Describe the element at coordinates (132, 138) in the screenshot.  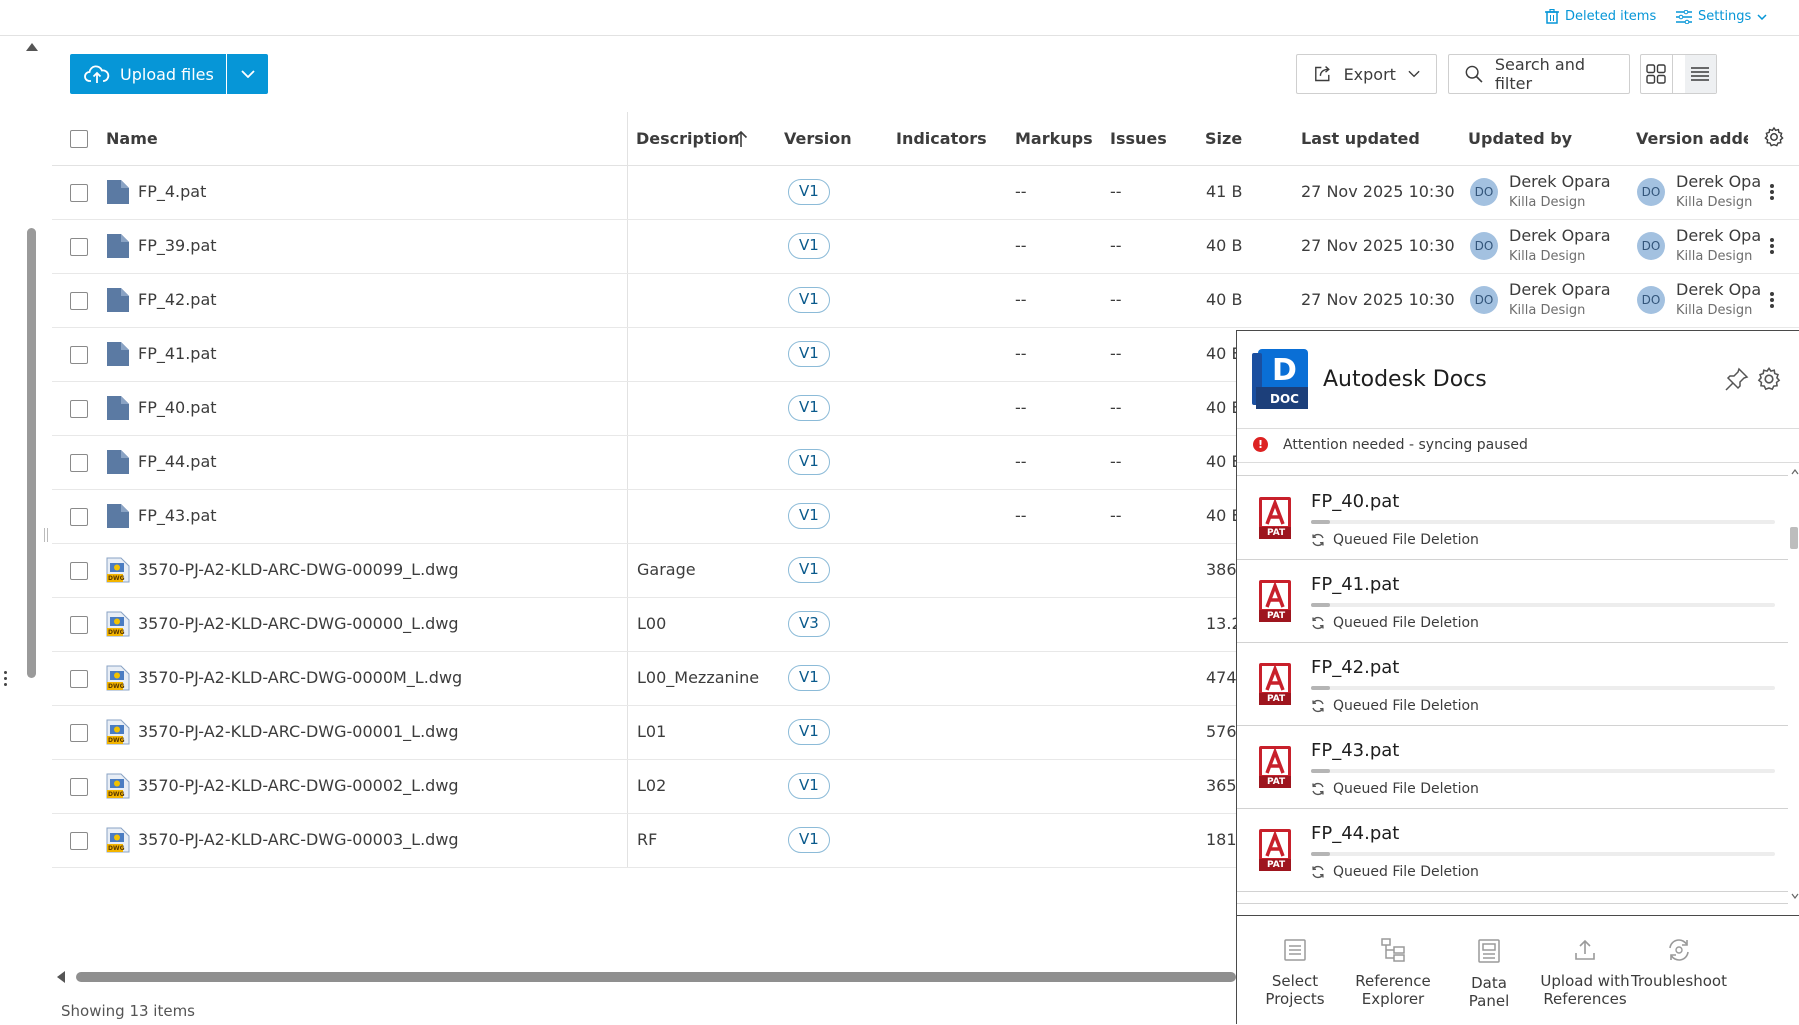
I see `column-header-name: Name` at that location.